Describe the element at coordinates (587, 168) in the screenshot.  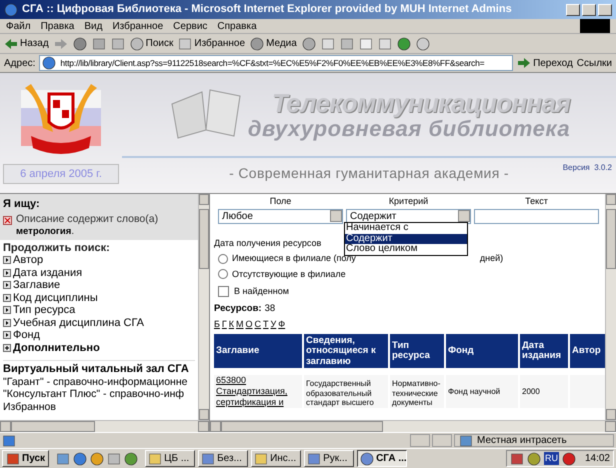
I see `version-text: Версия 3.0.2` at that location.